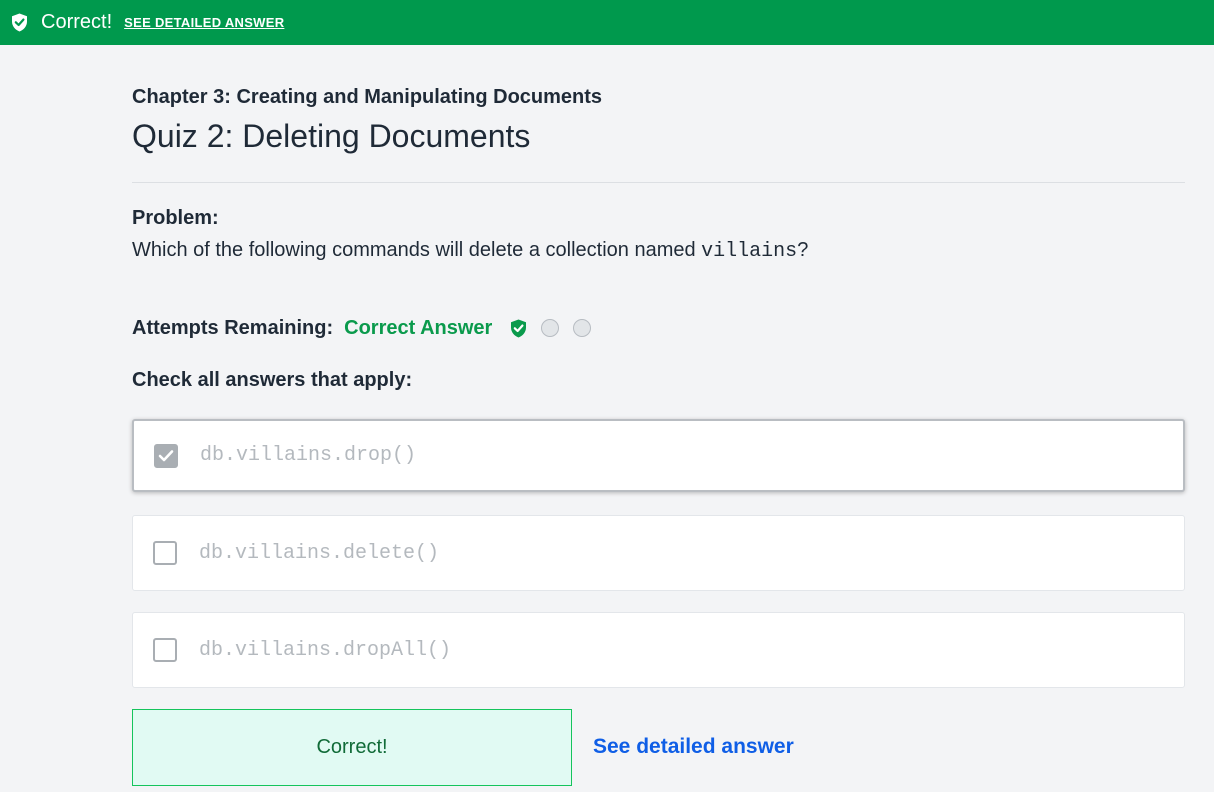 The width and height of the screenshot is (1214, 792). I want to click on attempts-row: Attempts Remaining: Correct Answer, so click(362, 328).